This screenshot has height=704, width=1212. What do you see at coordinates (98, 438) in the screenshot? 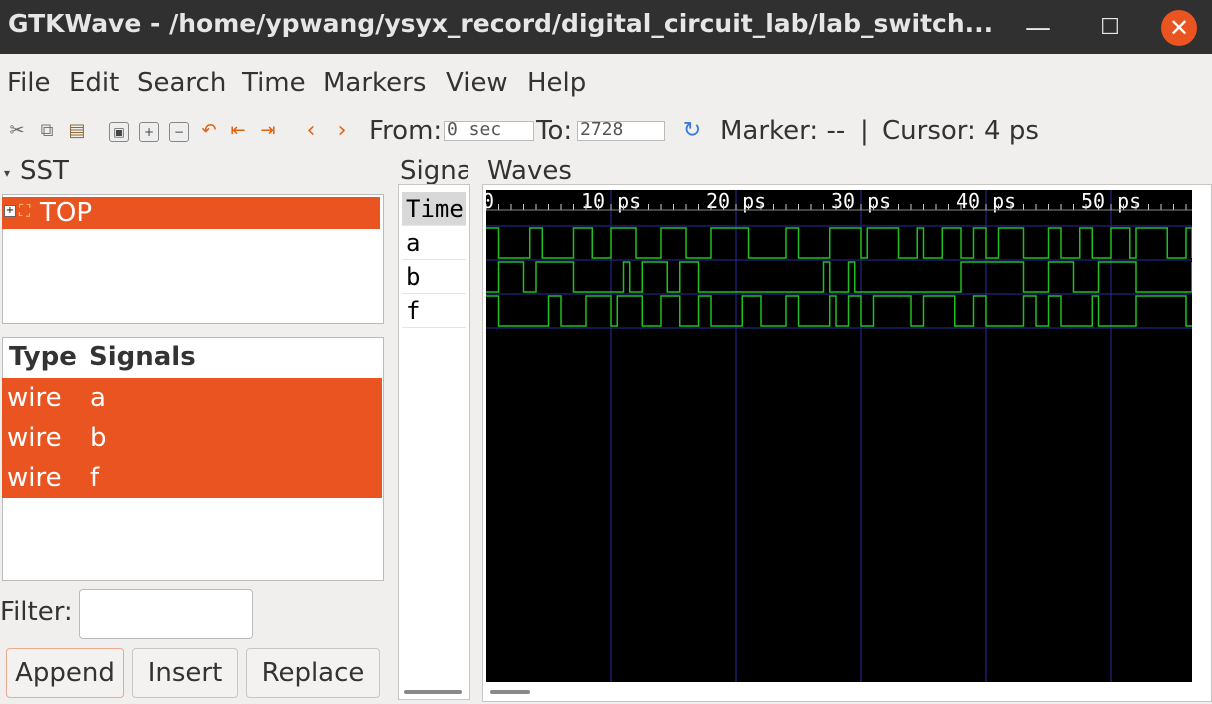
I see `signal-name: b` at bounding box center [98, 438].